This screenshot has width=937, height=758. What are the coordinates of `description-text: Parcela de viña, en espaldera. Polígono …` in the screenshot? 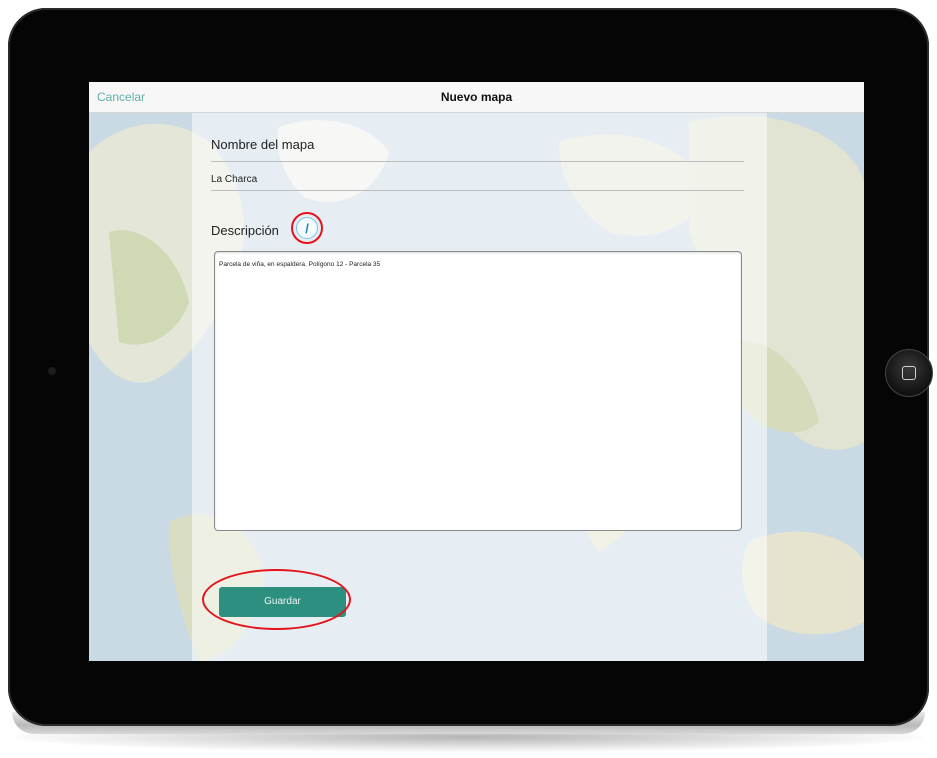 It's located at (300, 264).